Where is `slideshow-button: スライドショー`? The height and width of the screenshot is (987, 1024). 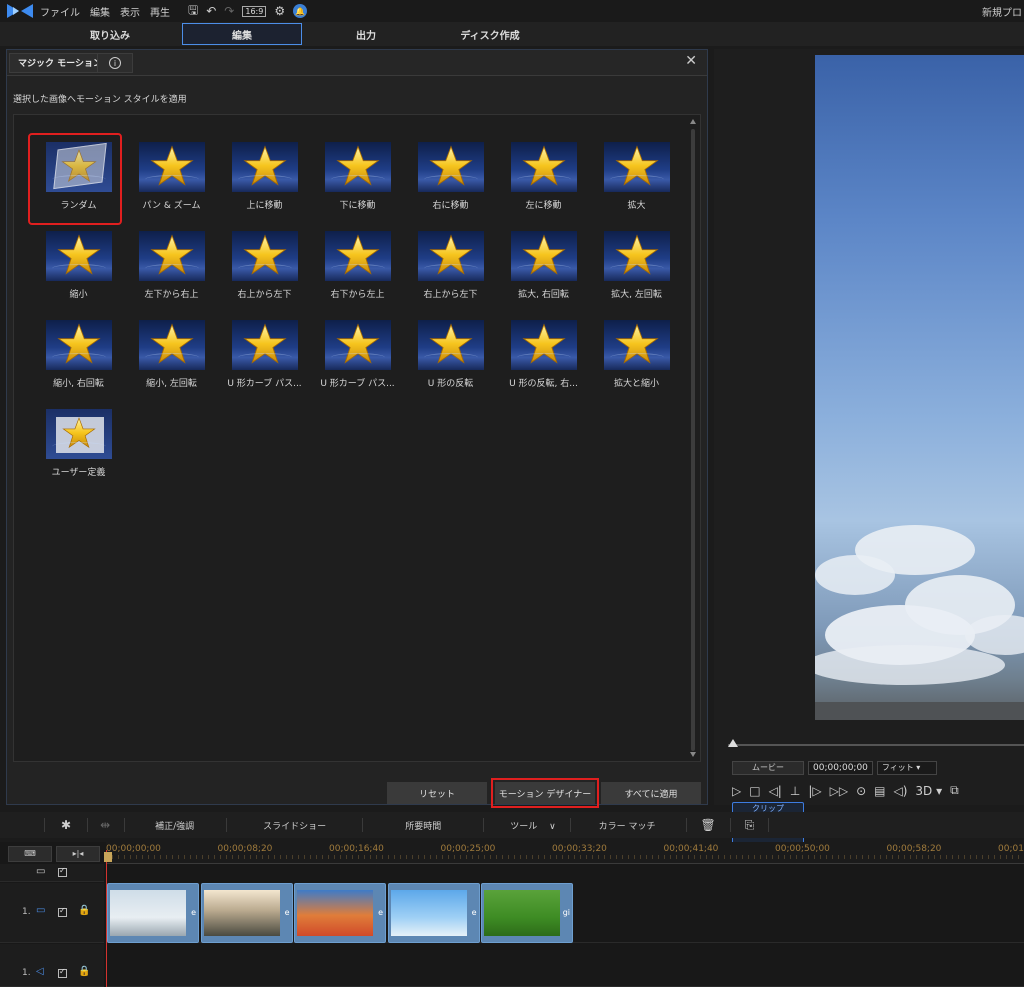
slideshow-button: スライドショー is located at coordinates (294, 825).